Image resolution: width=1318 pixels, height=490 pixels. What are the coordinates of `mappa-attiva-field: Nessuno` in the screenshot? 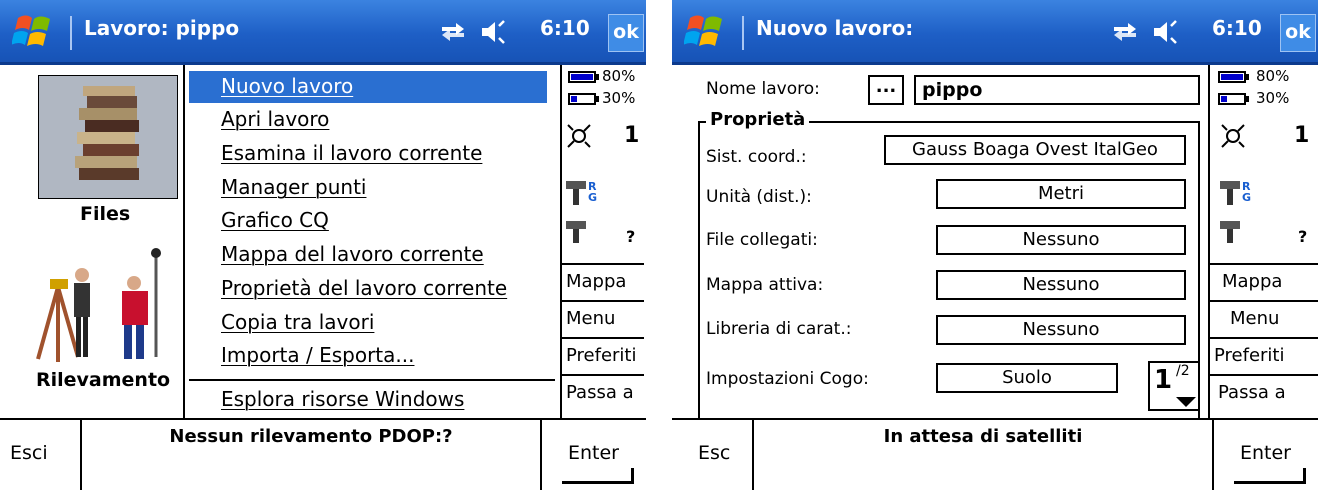 It's located at (1061, 285).